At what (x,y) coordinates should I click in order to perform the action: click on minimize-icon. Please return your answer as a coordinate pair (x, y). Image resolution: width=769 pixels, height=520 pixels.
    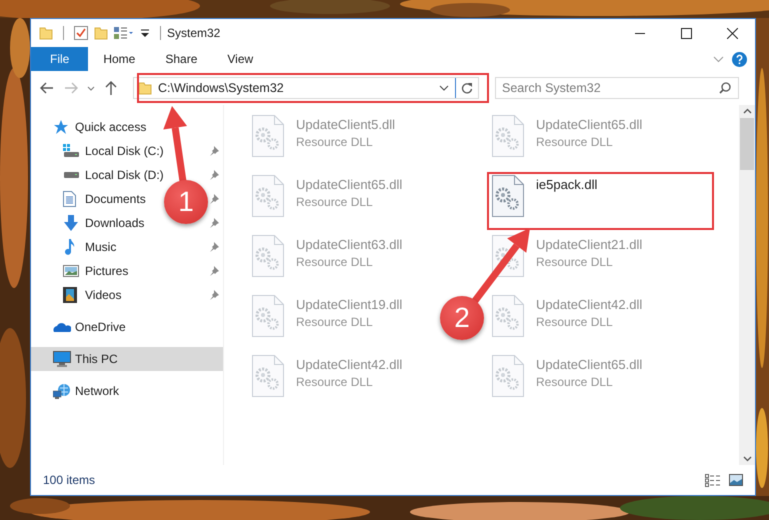
    Looking at the image, I should click on (640, 33).